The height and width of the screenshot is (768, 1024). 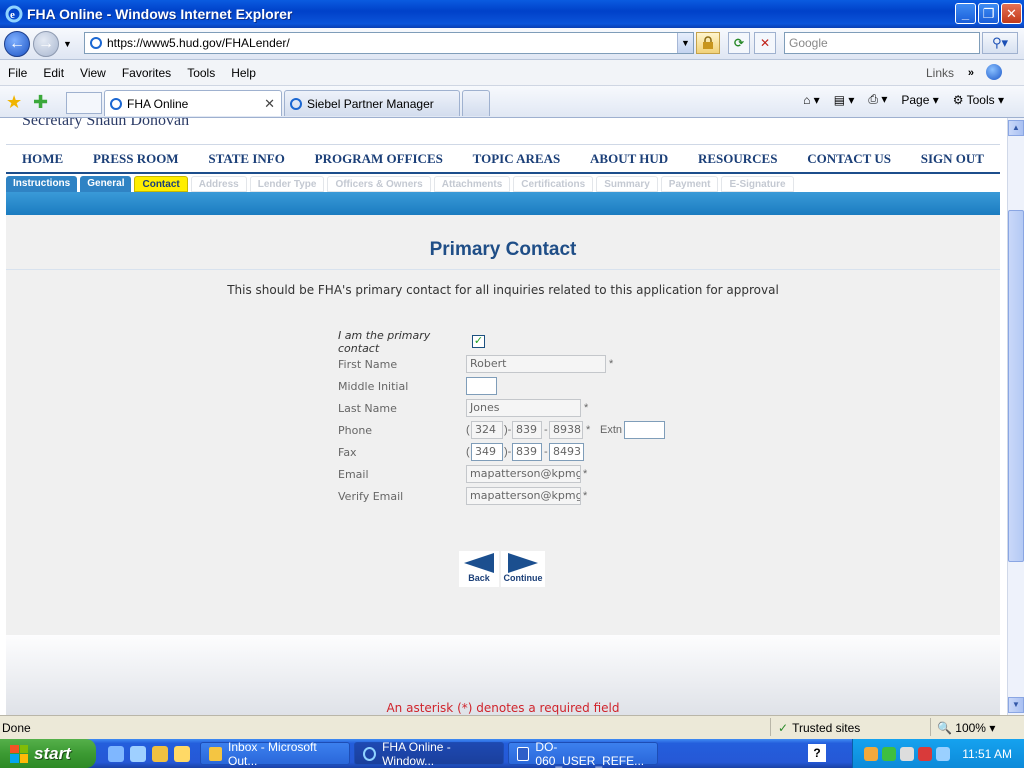 I want to click on new-tab-button, so click(x=476, y=103).